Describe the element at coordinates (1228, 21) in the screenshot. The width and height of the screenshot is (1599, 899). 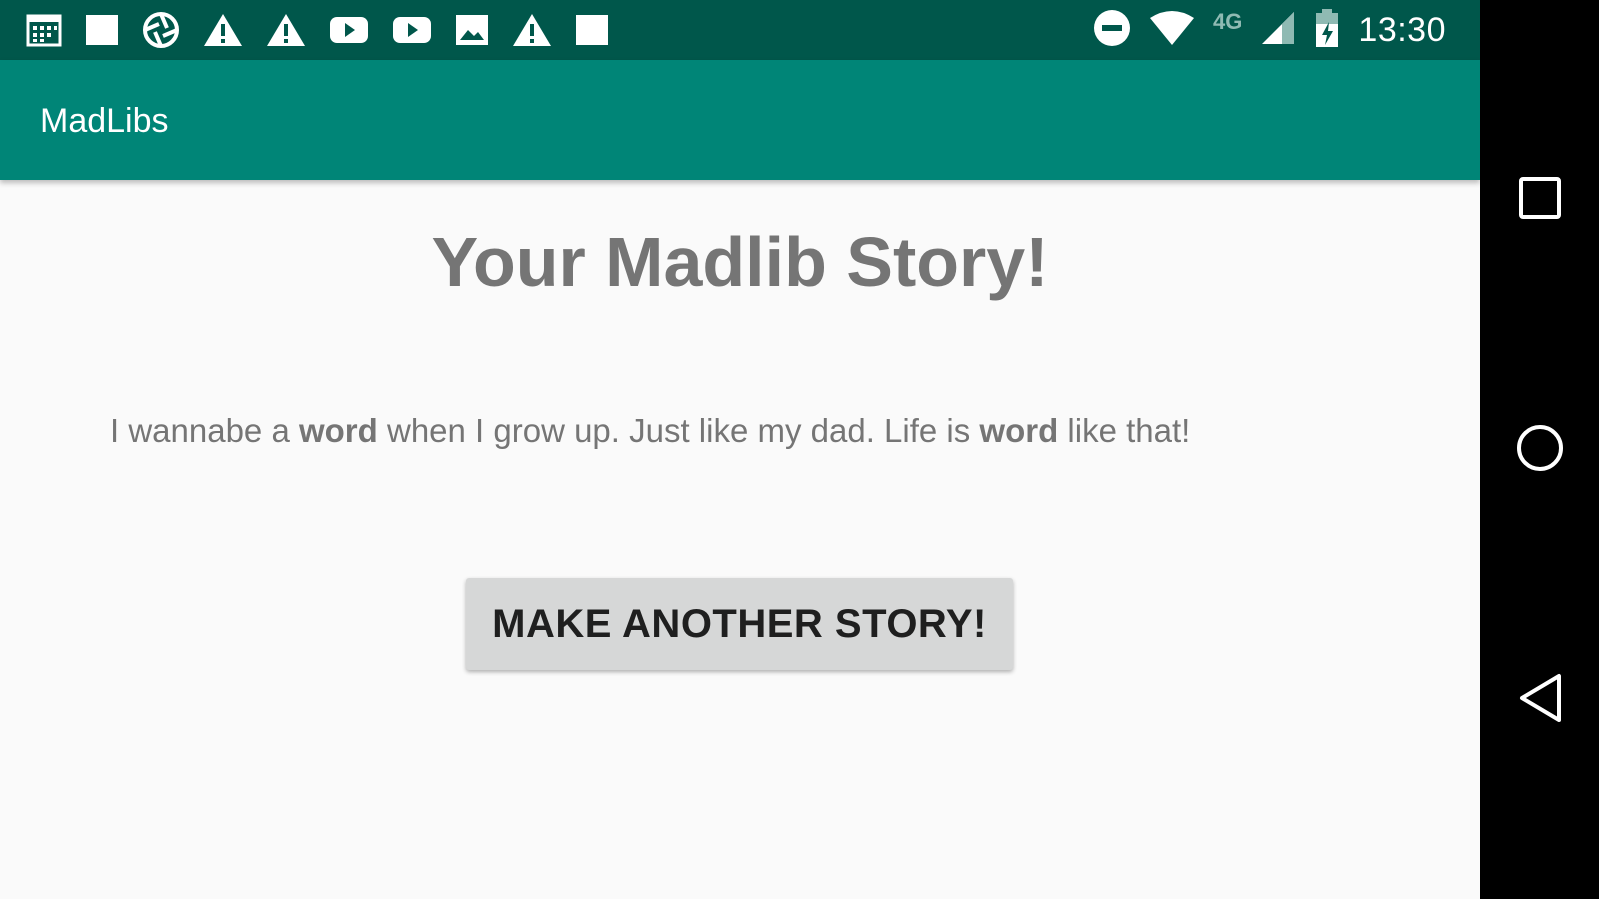
I see `network-type: 4G` at that location.